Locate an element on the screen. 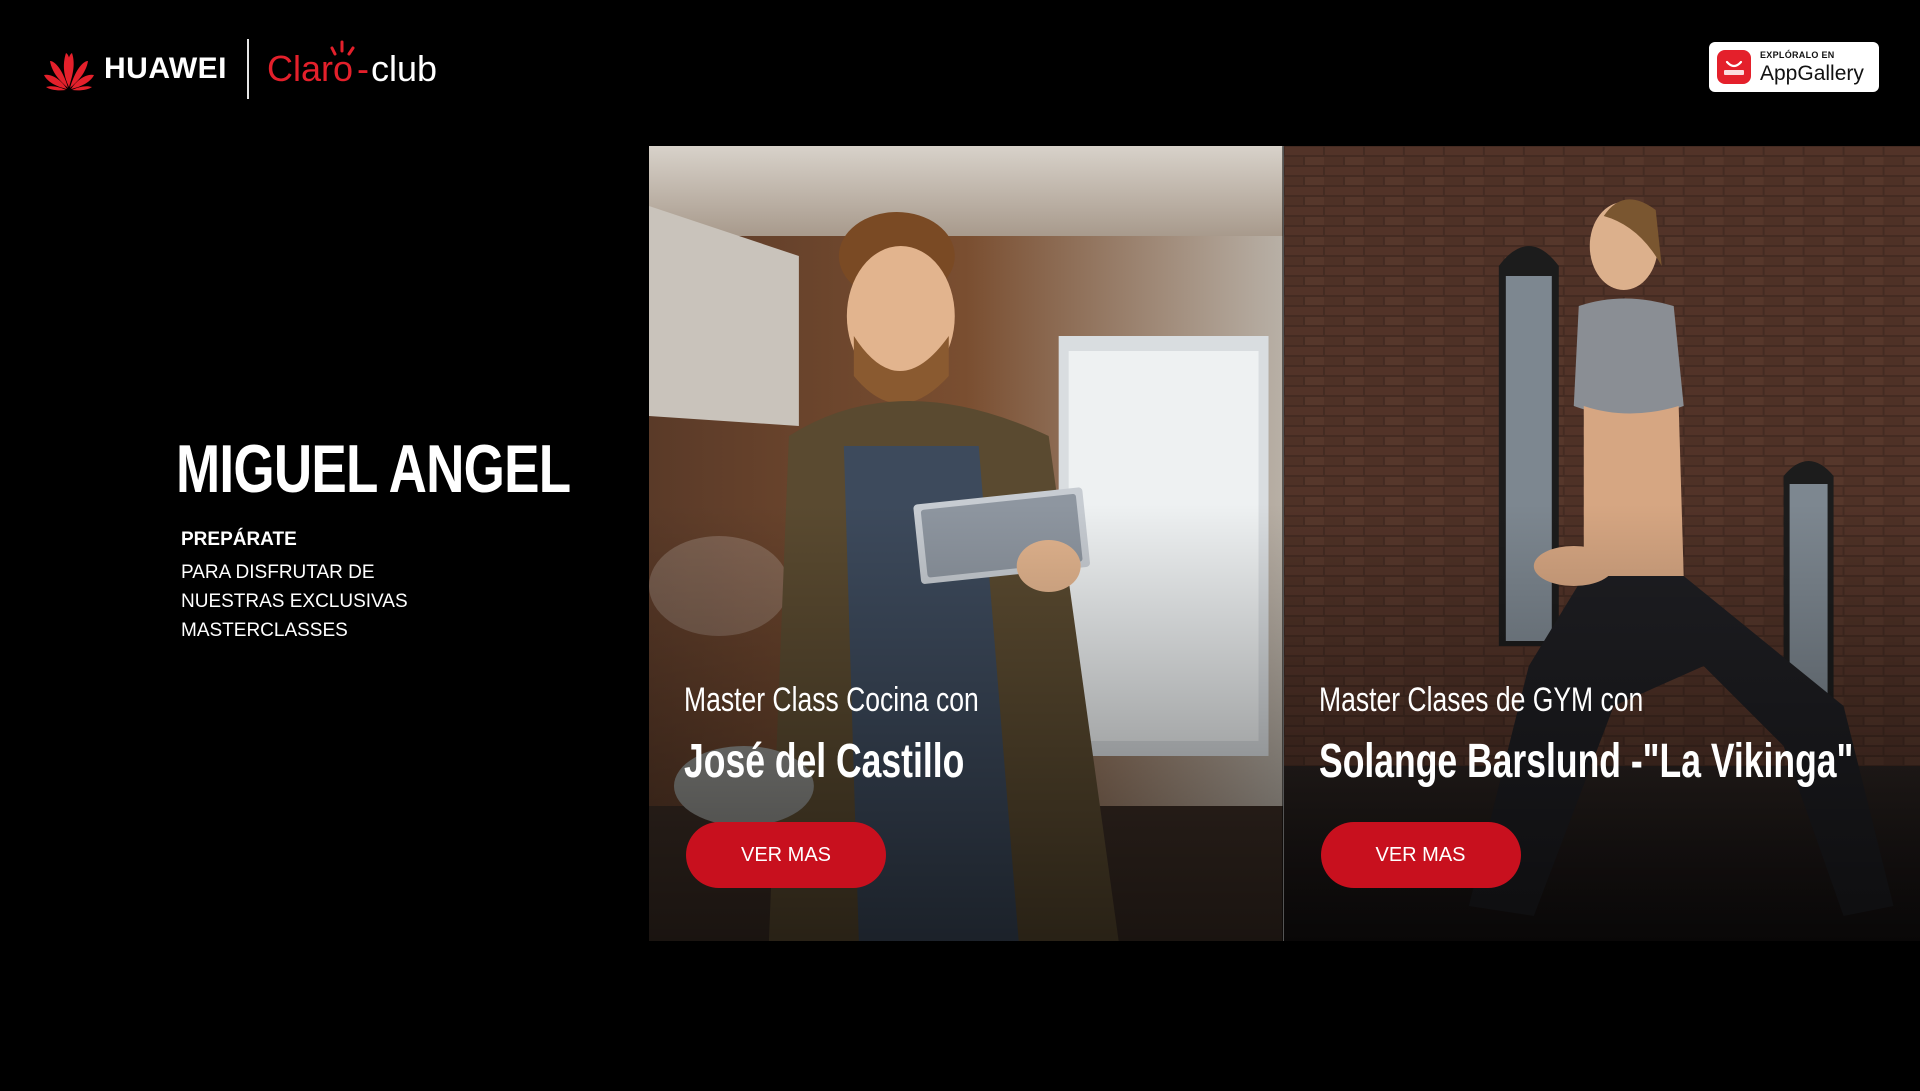  card-subtitle: Master Clases de GYM con is located at coordinates (1480, 700).